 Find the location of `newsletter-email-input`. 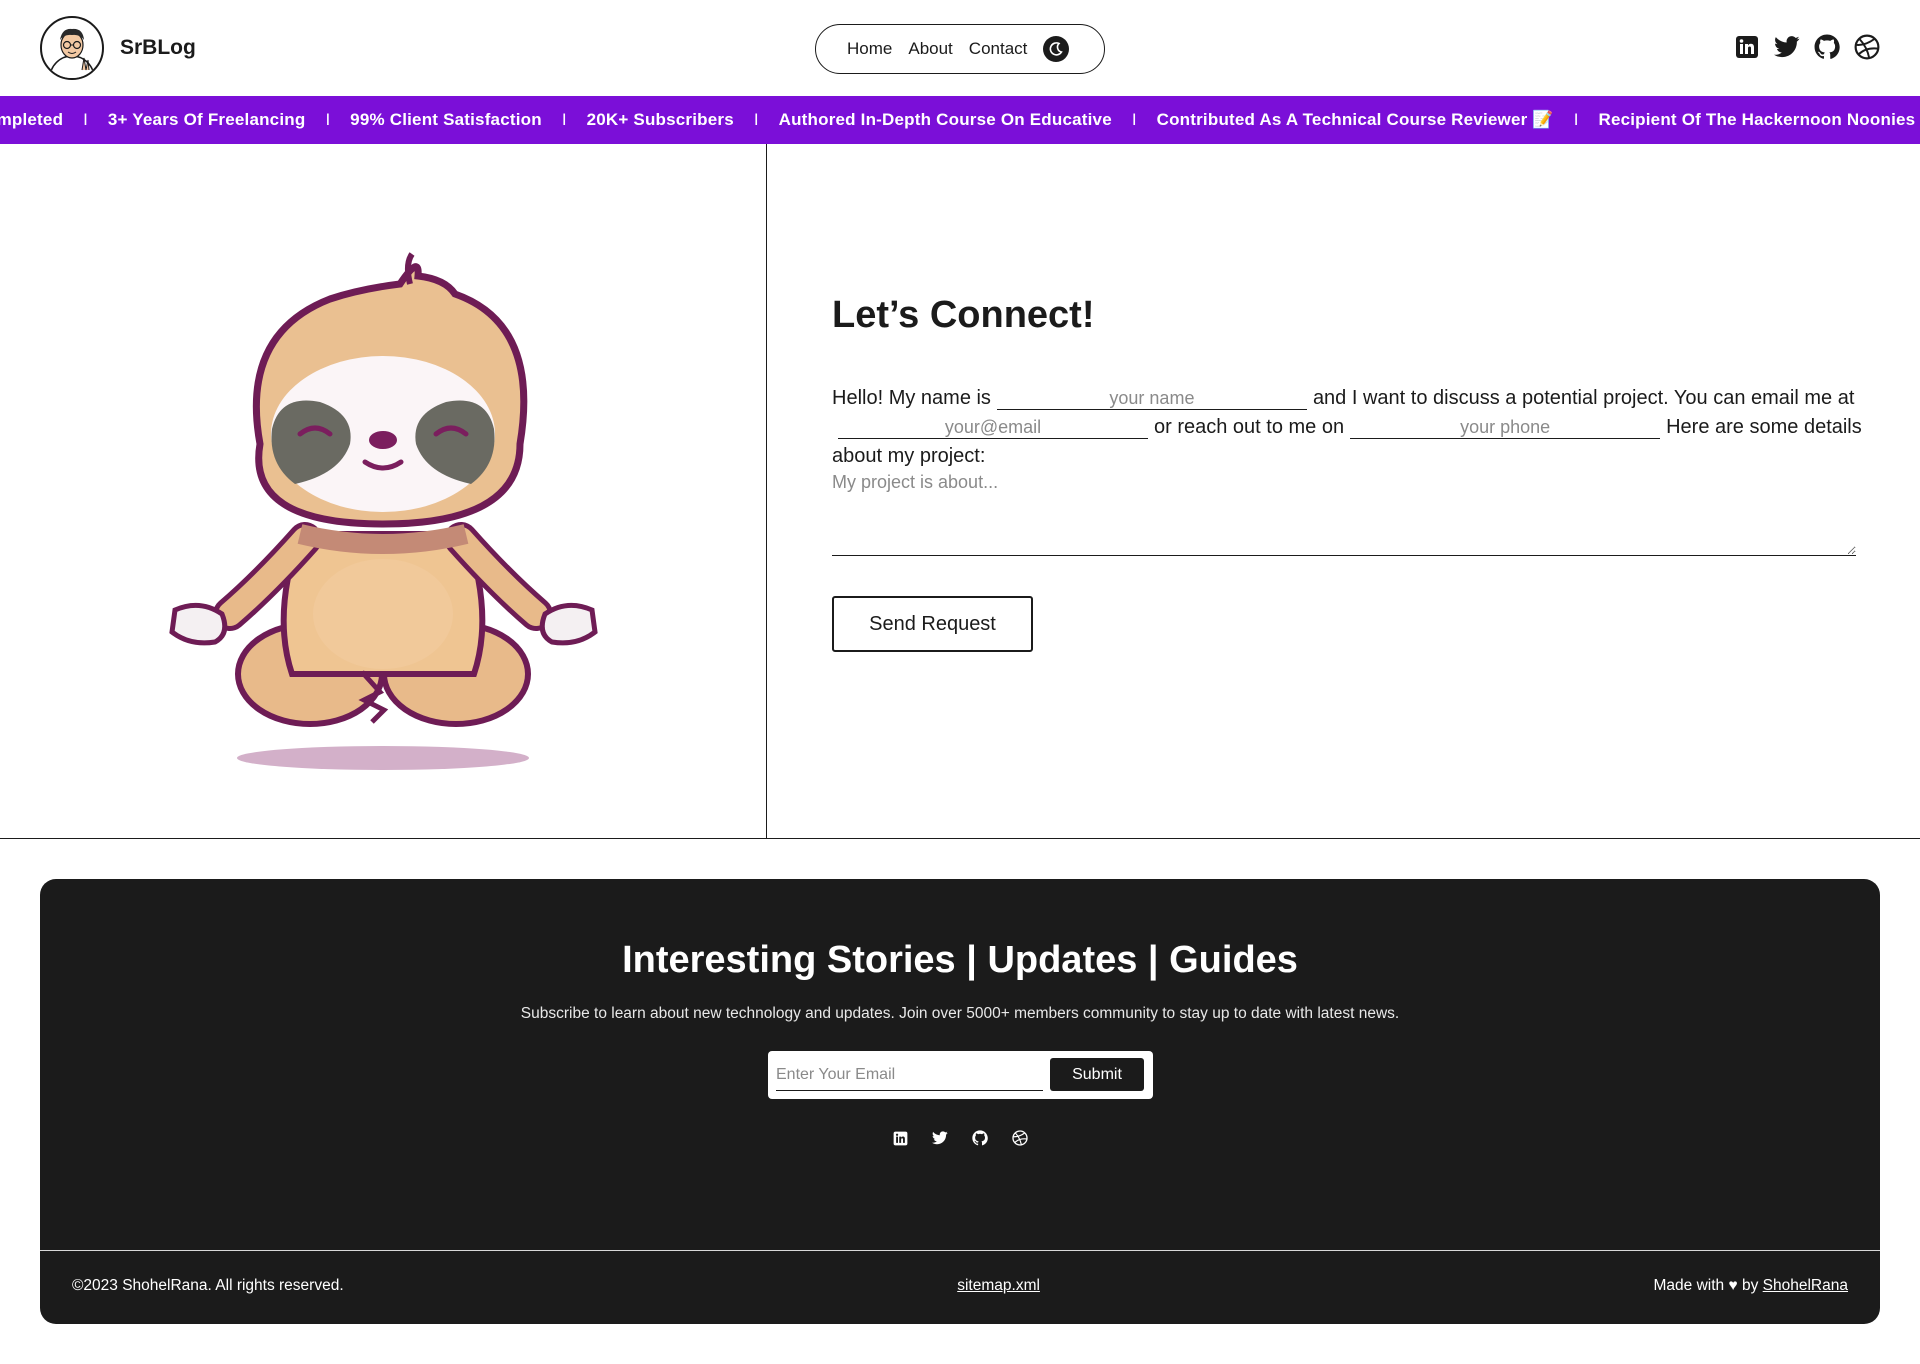

newsletter-email-input is located at coordinates (909, 1075).